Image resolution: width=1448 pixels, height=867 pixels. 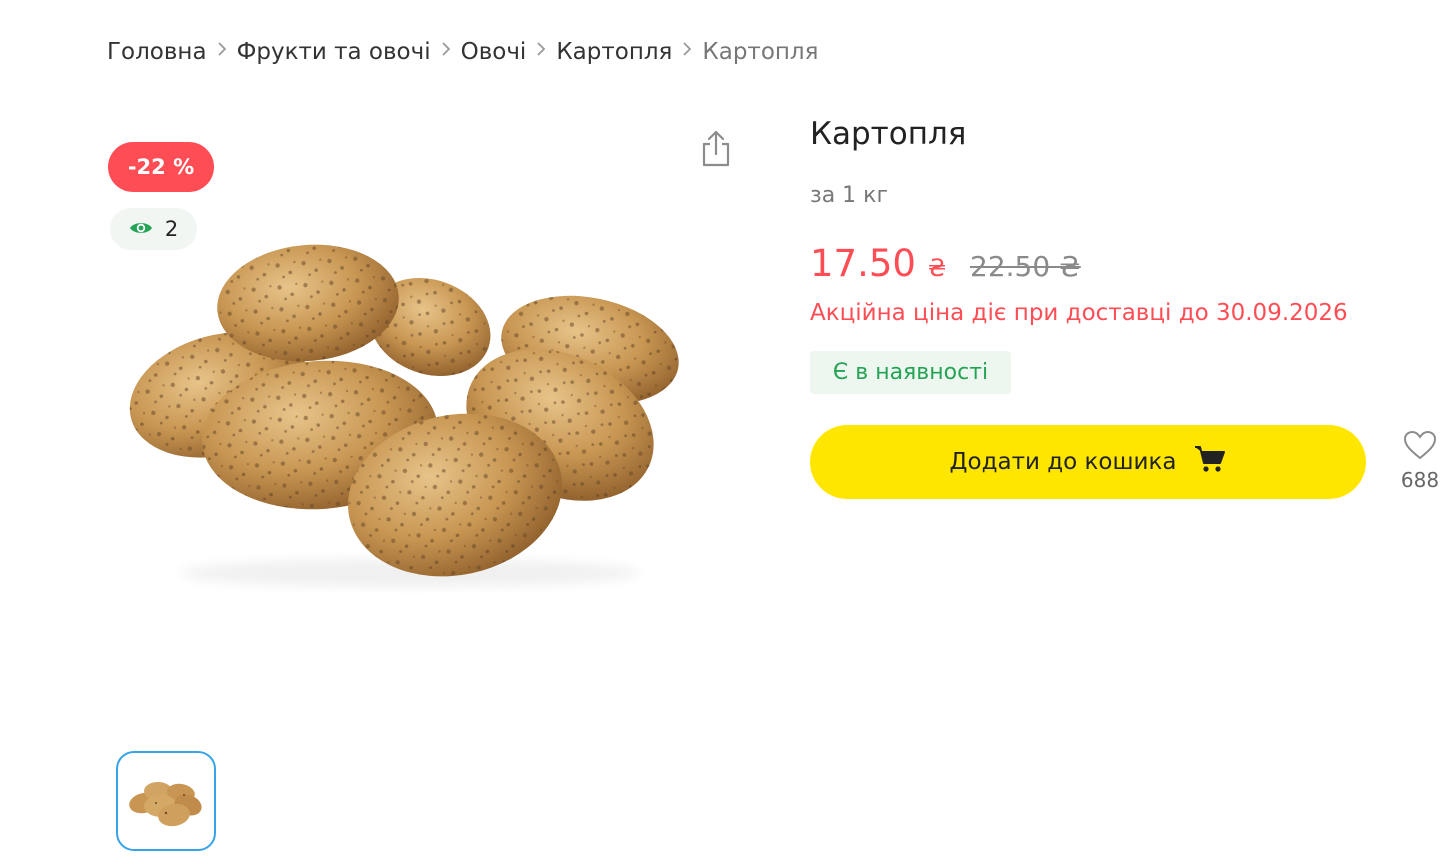 I want to click on favorites-count: 688, so click(x=1420, y=480).